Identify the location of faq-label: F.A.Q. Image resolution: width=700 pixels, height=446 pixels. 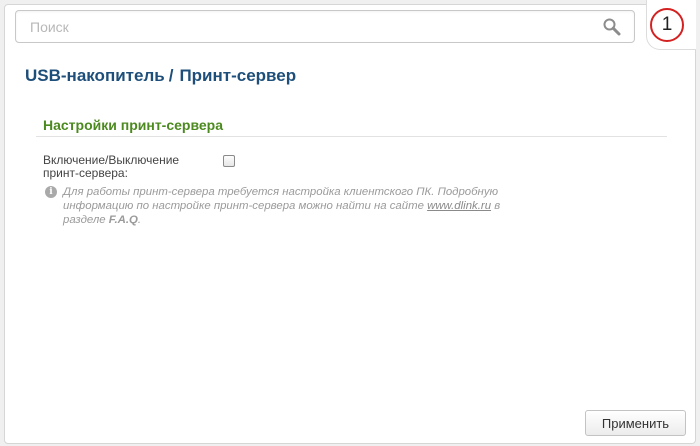
(123, 220).